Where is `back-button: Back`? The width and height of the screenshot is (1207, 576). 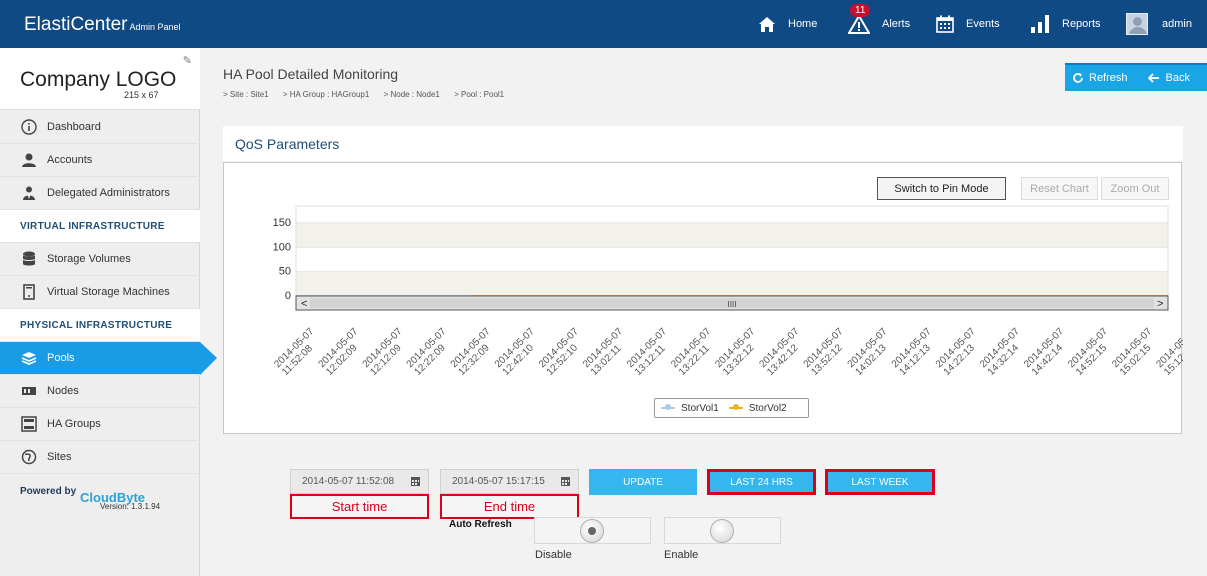 back-button: Back is located at coordinates (1168, 78).